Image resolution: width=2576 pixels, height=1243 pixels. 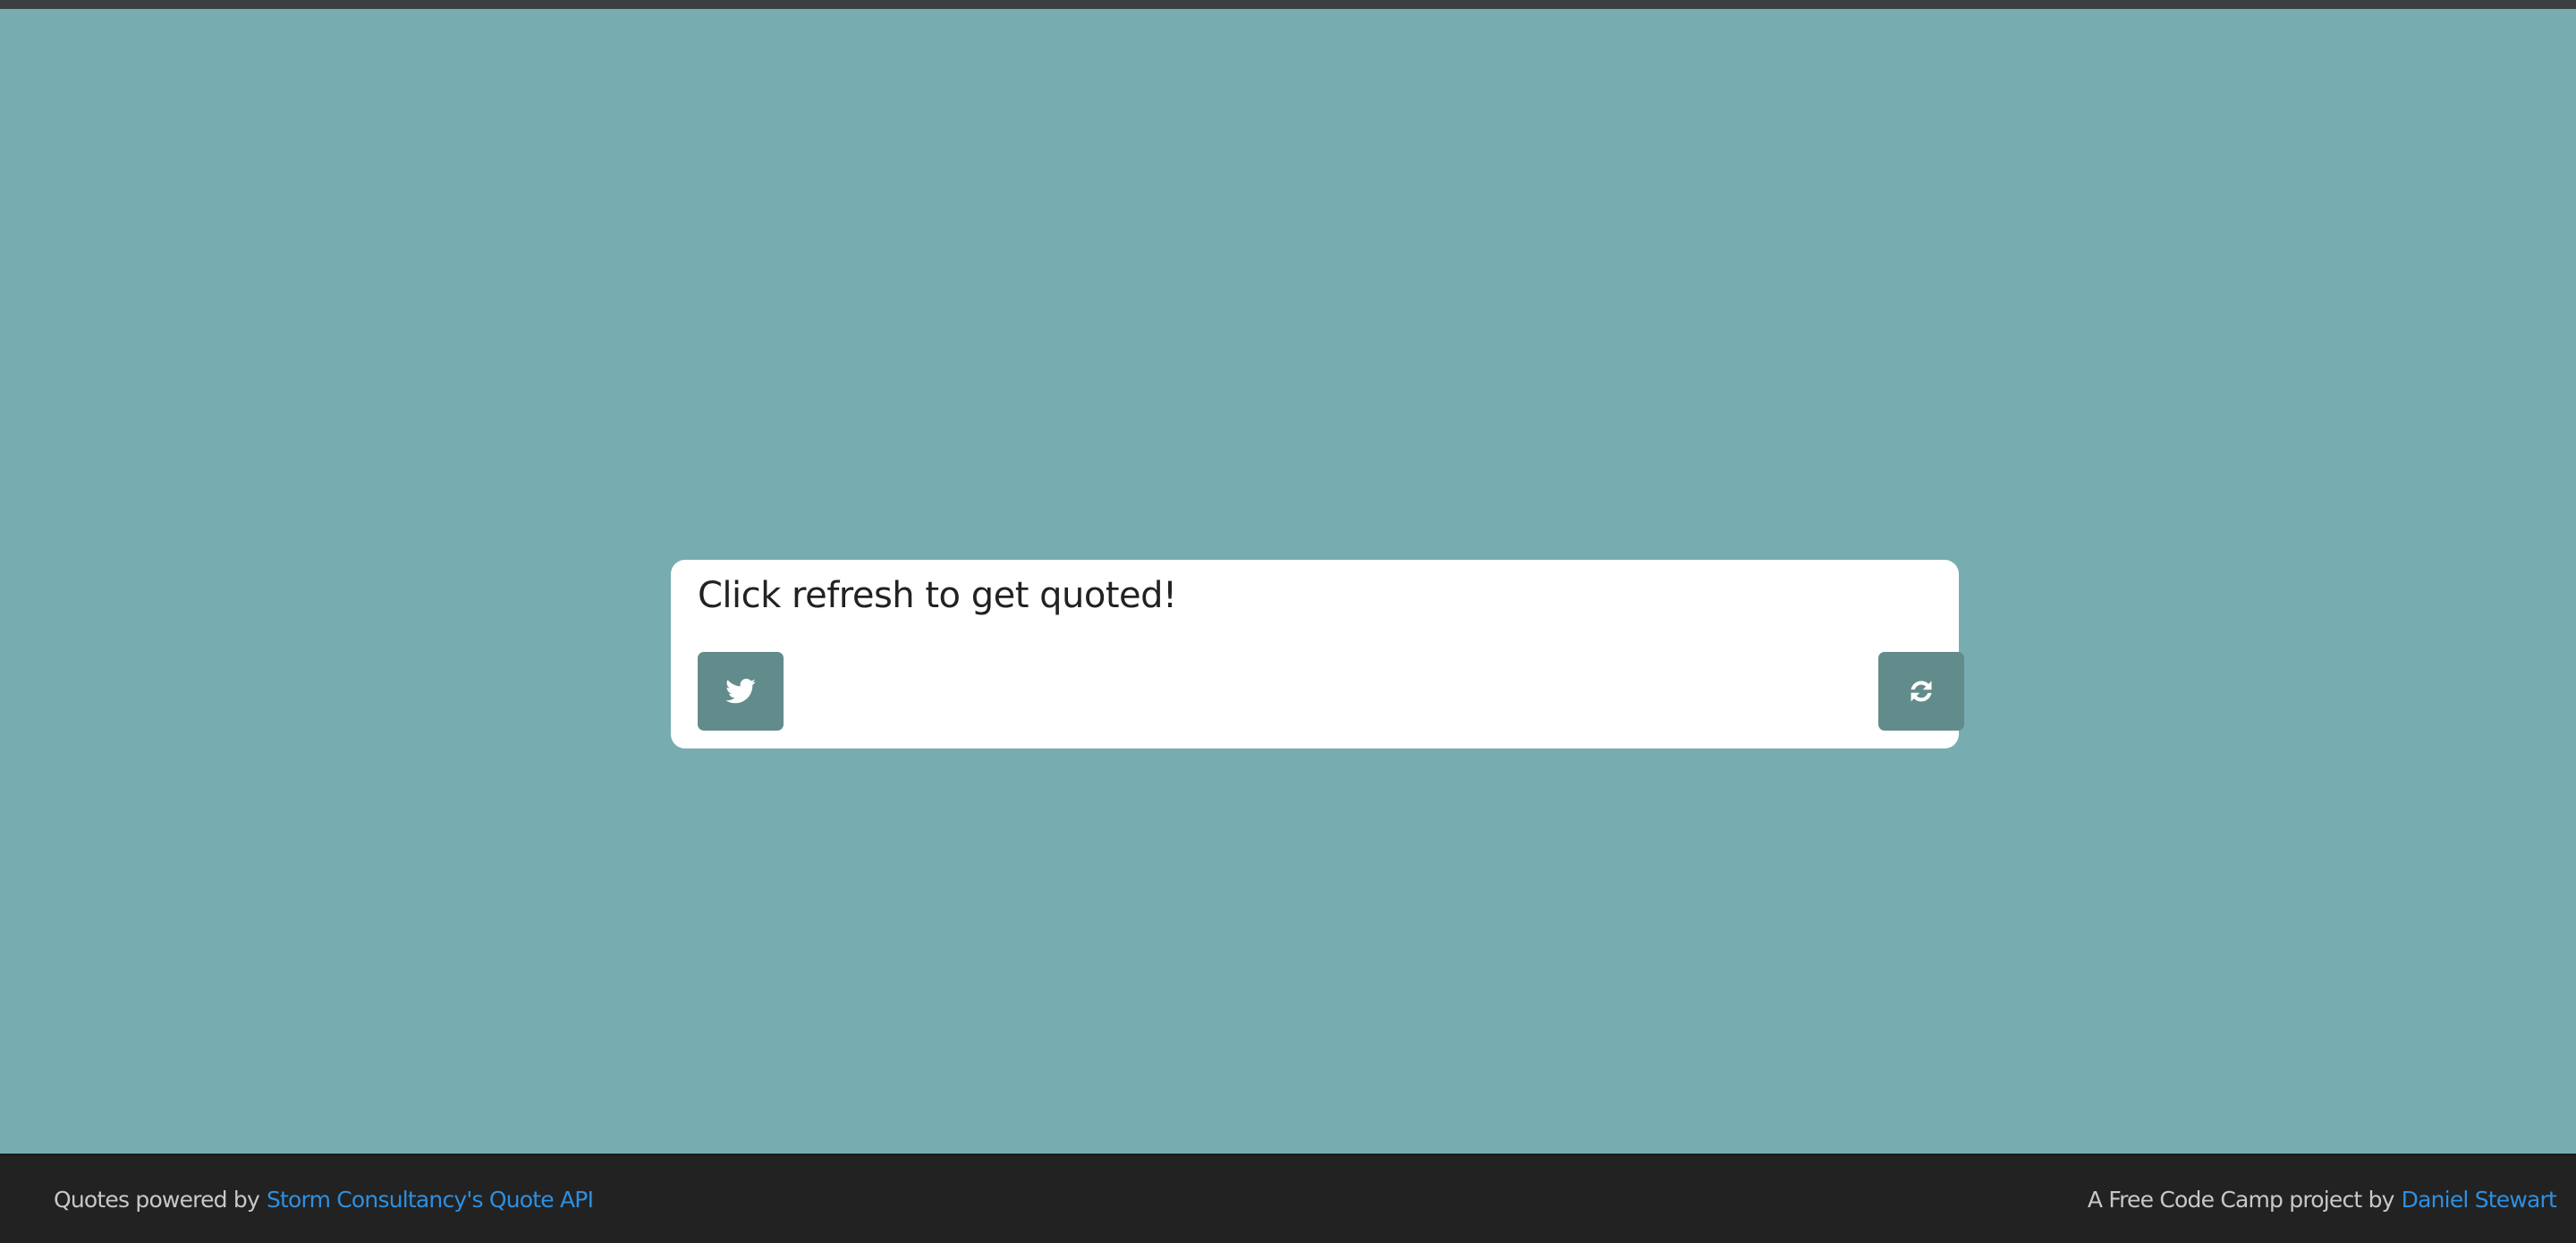 What do you see at coordinates (430, 1200) in the screenshot?
I see `quote-api-link: Storm Consultancy's Quote API` at bounding box center [430, 1200].